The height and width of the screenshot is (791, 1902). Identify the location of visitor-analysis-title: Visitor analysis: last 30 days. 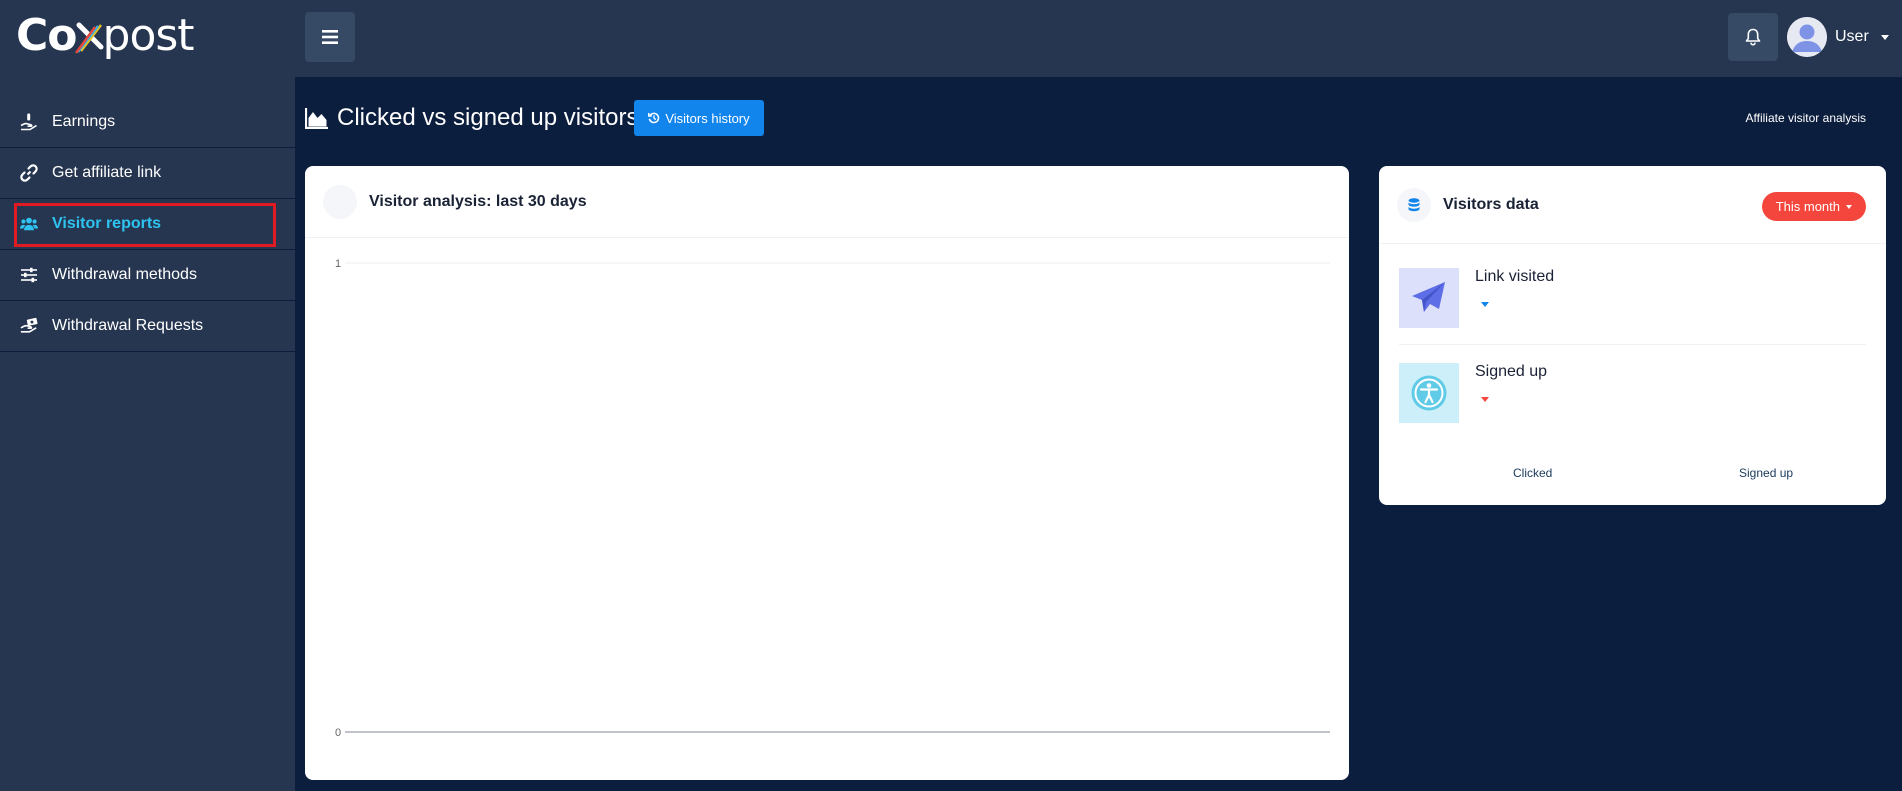
(478, 201).